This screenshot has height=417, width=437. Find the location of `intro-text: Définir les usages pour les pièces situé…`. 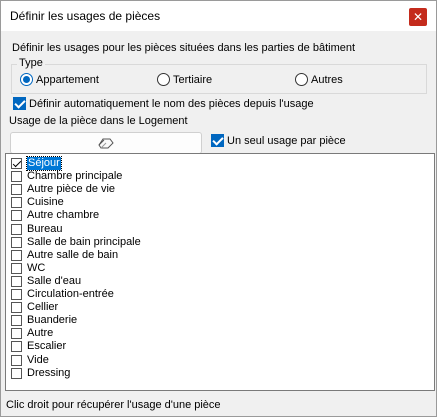

intro-text: Définir les usages pour les pièces situé… is located at coordinates (184, 48).